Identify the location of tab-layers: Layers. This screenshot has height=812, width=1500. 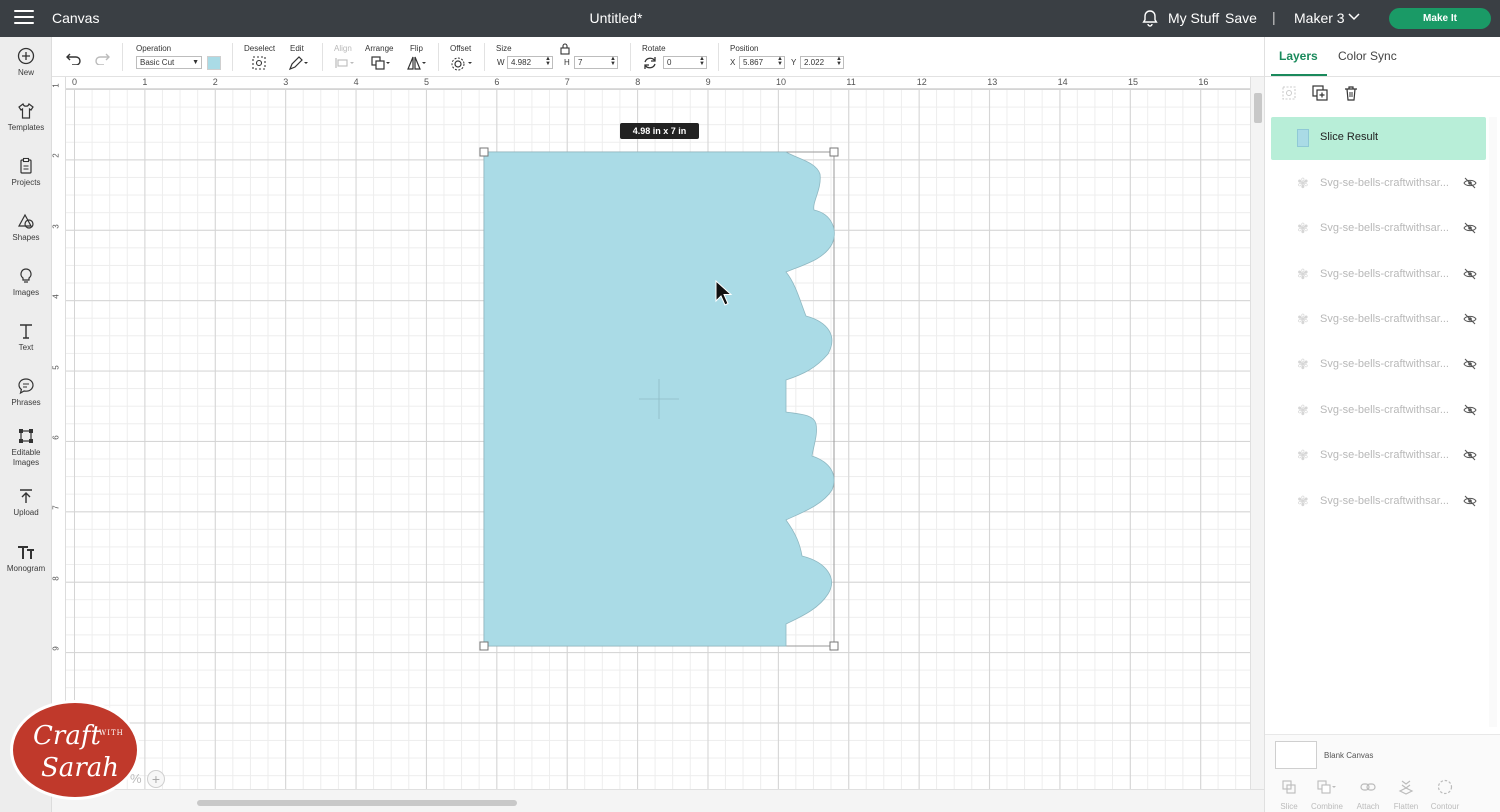
(1298, 56).